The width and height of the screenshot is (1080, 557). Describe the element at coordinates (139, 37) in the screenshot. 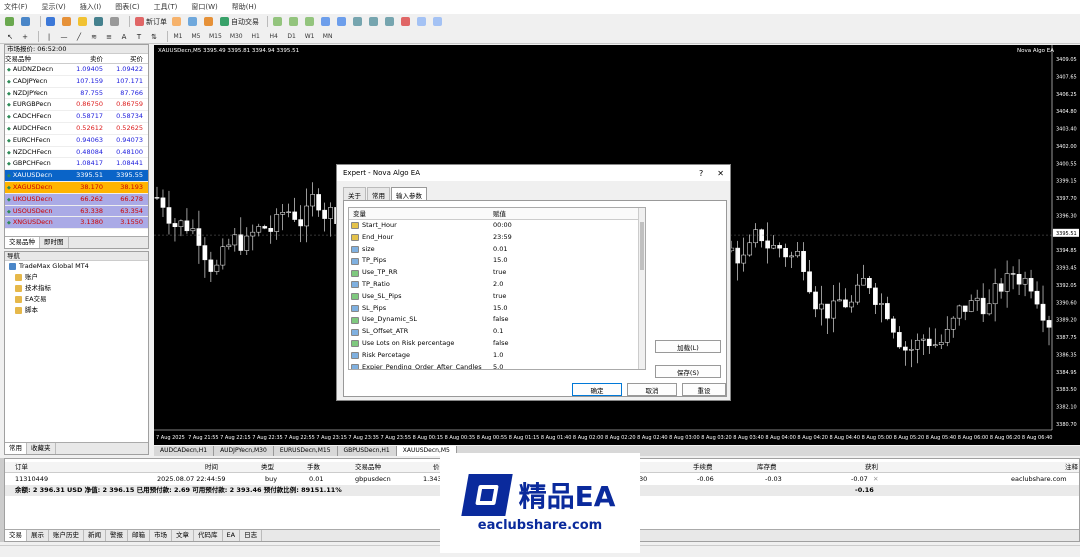

I see `label-icon: T` at that location.